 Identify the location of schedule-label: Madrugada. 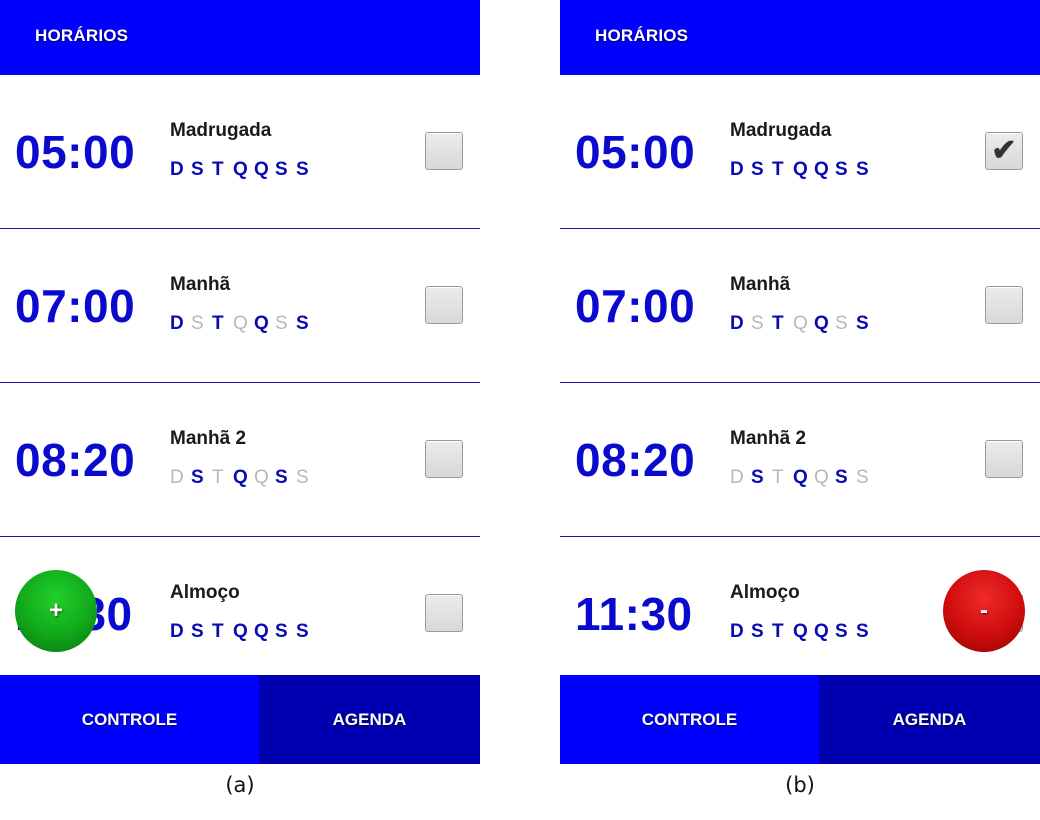
(221, 130).